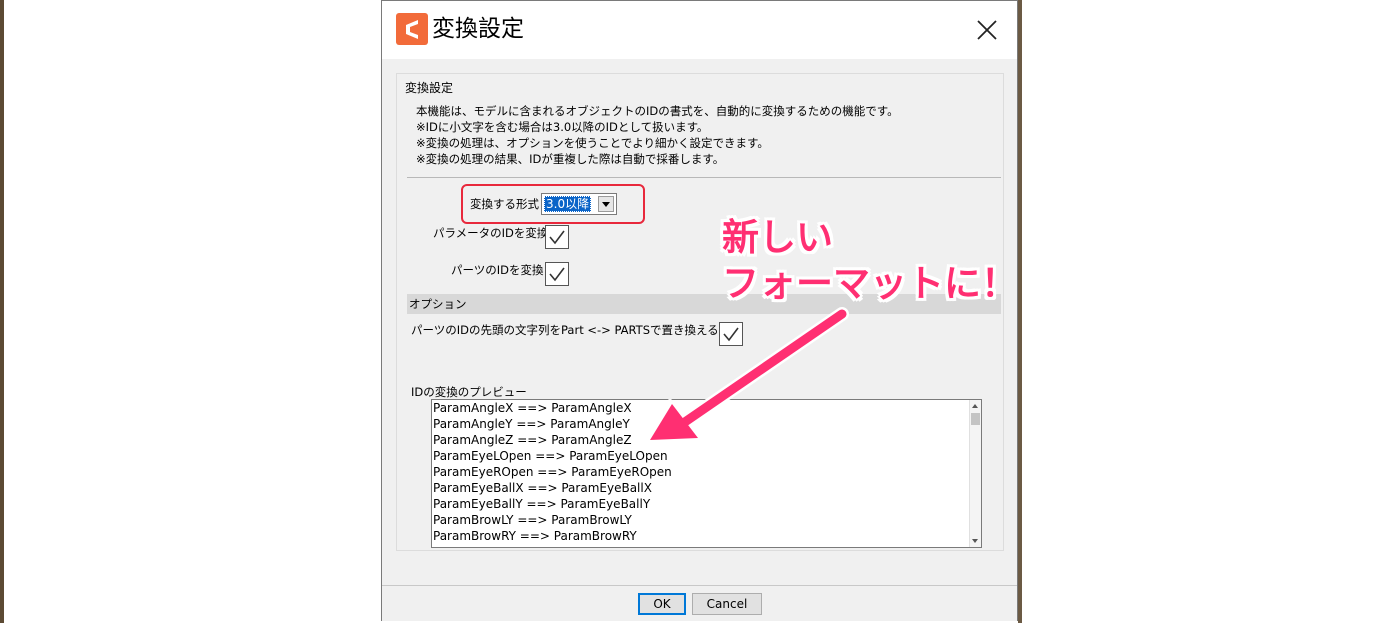 The width and height of the screenshot is (1400, 623). I want to click on close-button, so click(987, 30).